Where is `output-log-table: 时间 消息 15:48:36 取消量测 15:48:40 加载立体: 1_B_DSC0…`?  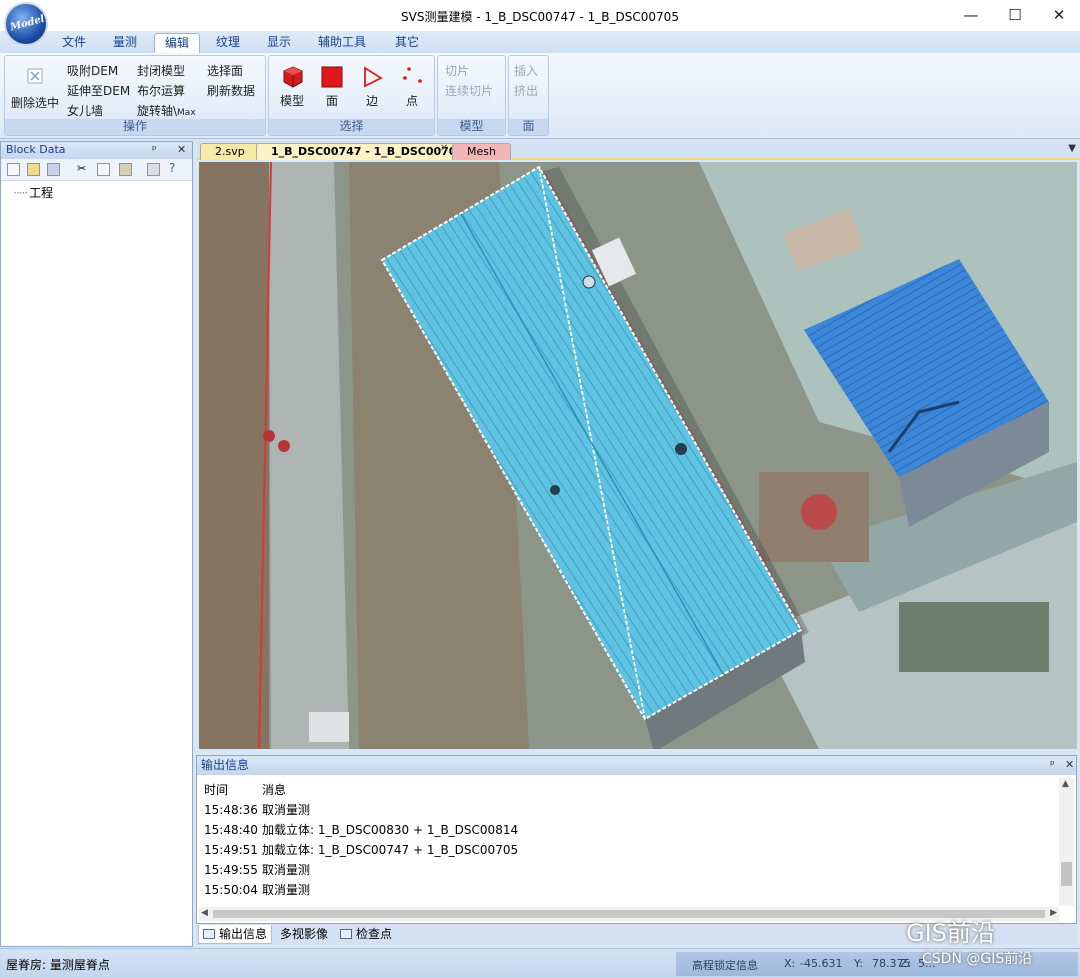
output-log-table: 时间 消息 15:48:36 取消量测 15:48:40 加载立体: 1_B_DSC0… is located at coordinates (361, 840).